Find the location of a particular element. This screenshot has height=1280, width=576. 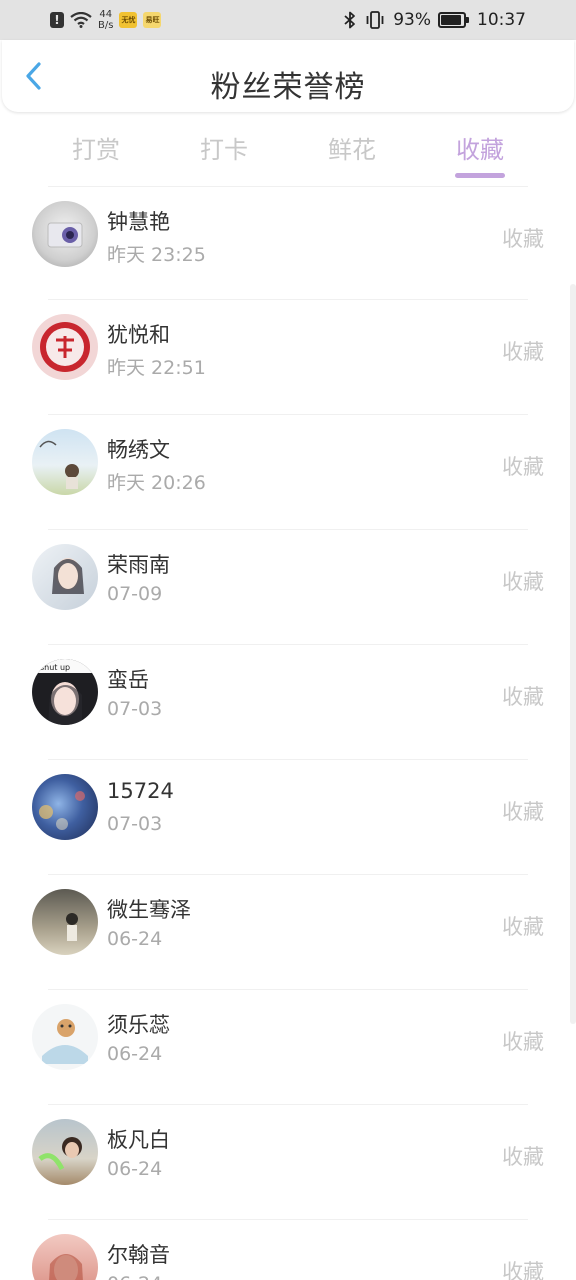

list-item: 板凡白 06-24 收藏 is located at coordinates (288, 1161).